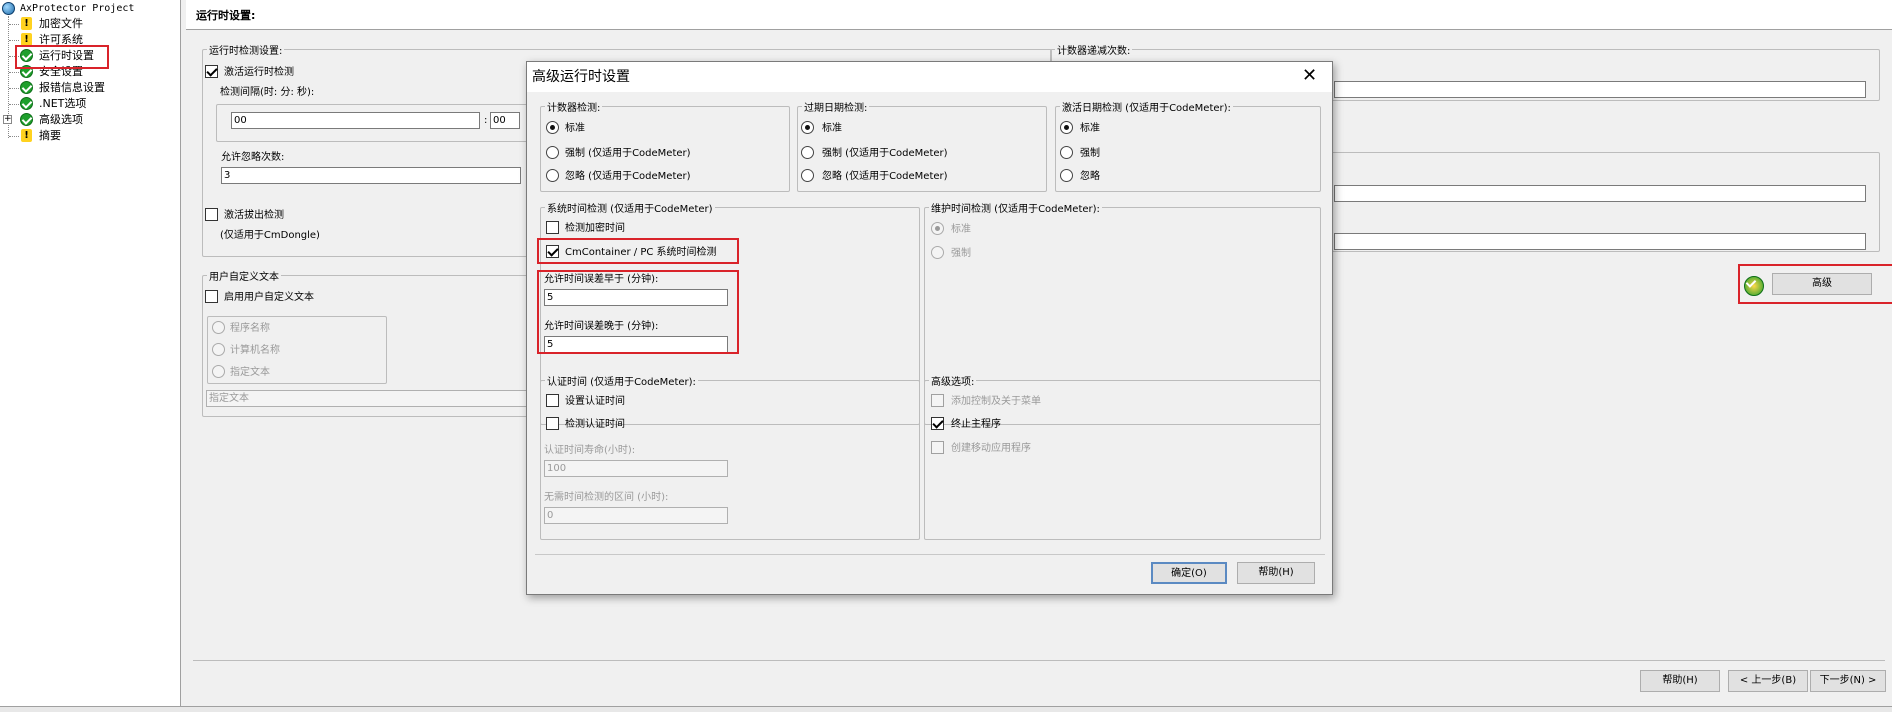 This screenshot has height=712, width=1892. I want to click on activation-standard-radio, so click(1066, 127).